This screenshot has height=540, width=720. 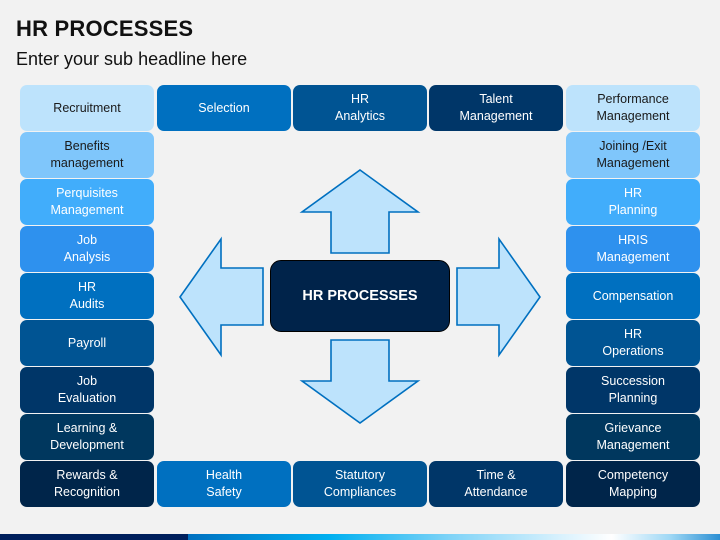 I want to click on process-box-talent-management: Talent Management, so click(x=496, y=108).